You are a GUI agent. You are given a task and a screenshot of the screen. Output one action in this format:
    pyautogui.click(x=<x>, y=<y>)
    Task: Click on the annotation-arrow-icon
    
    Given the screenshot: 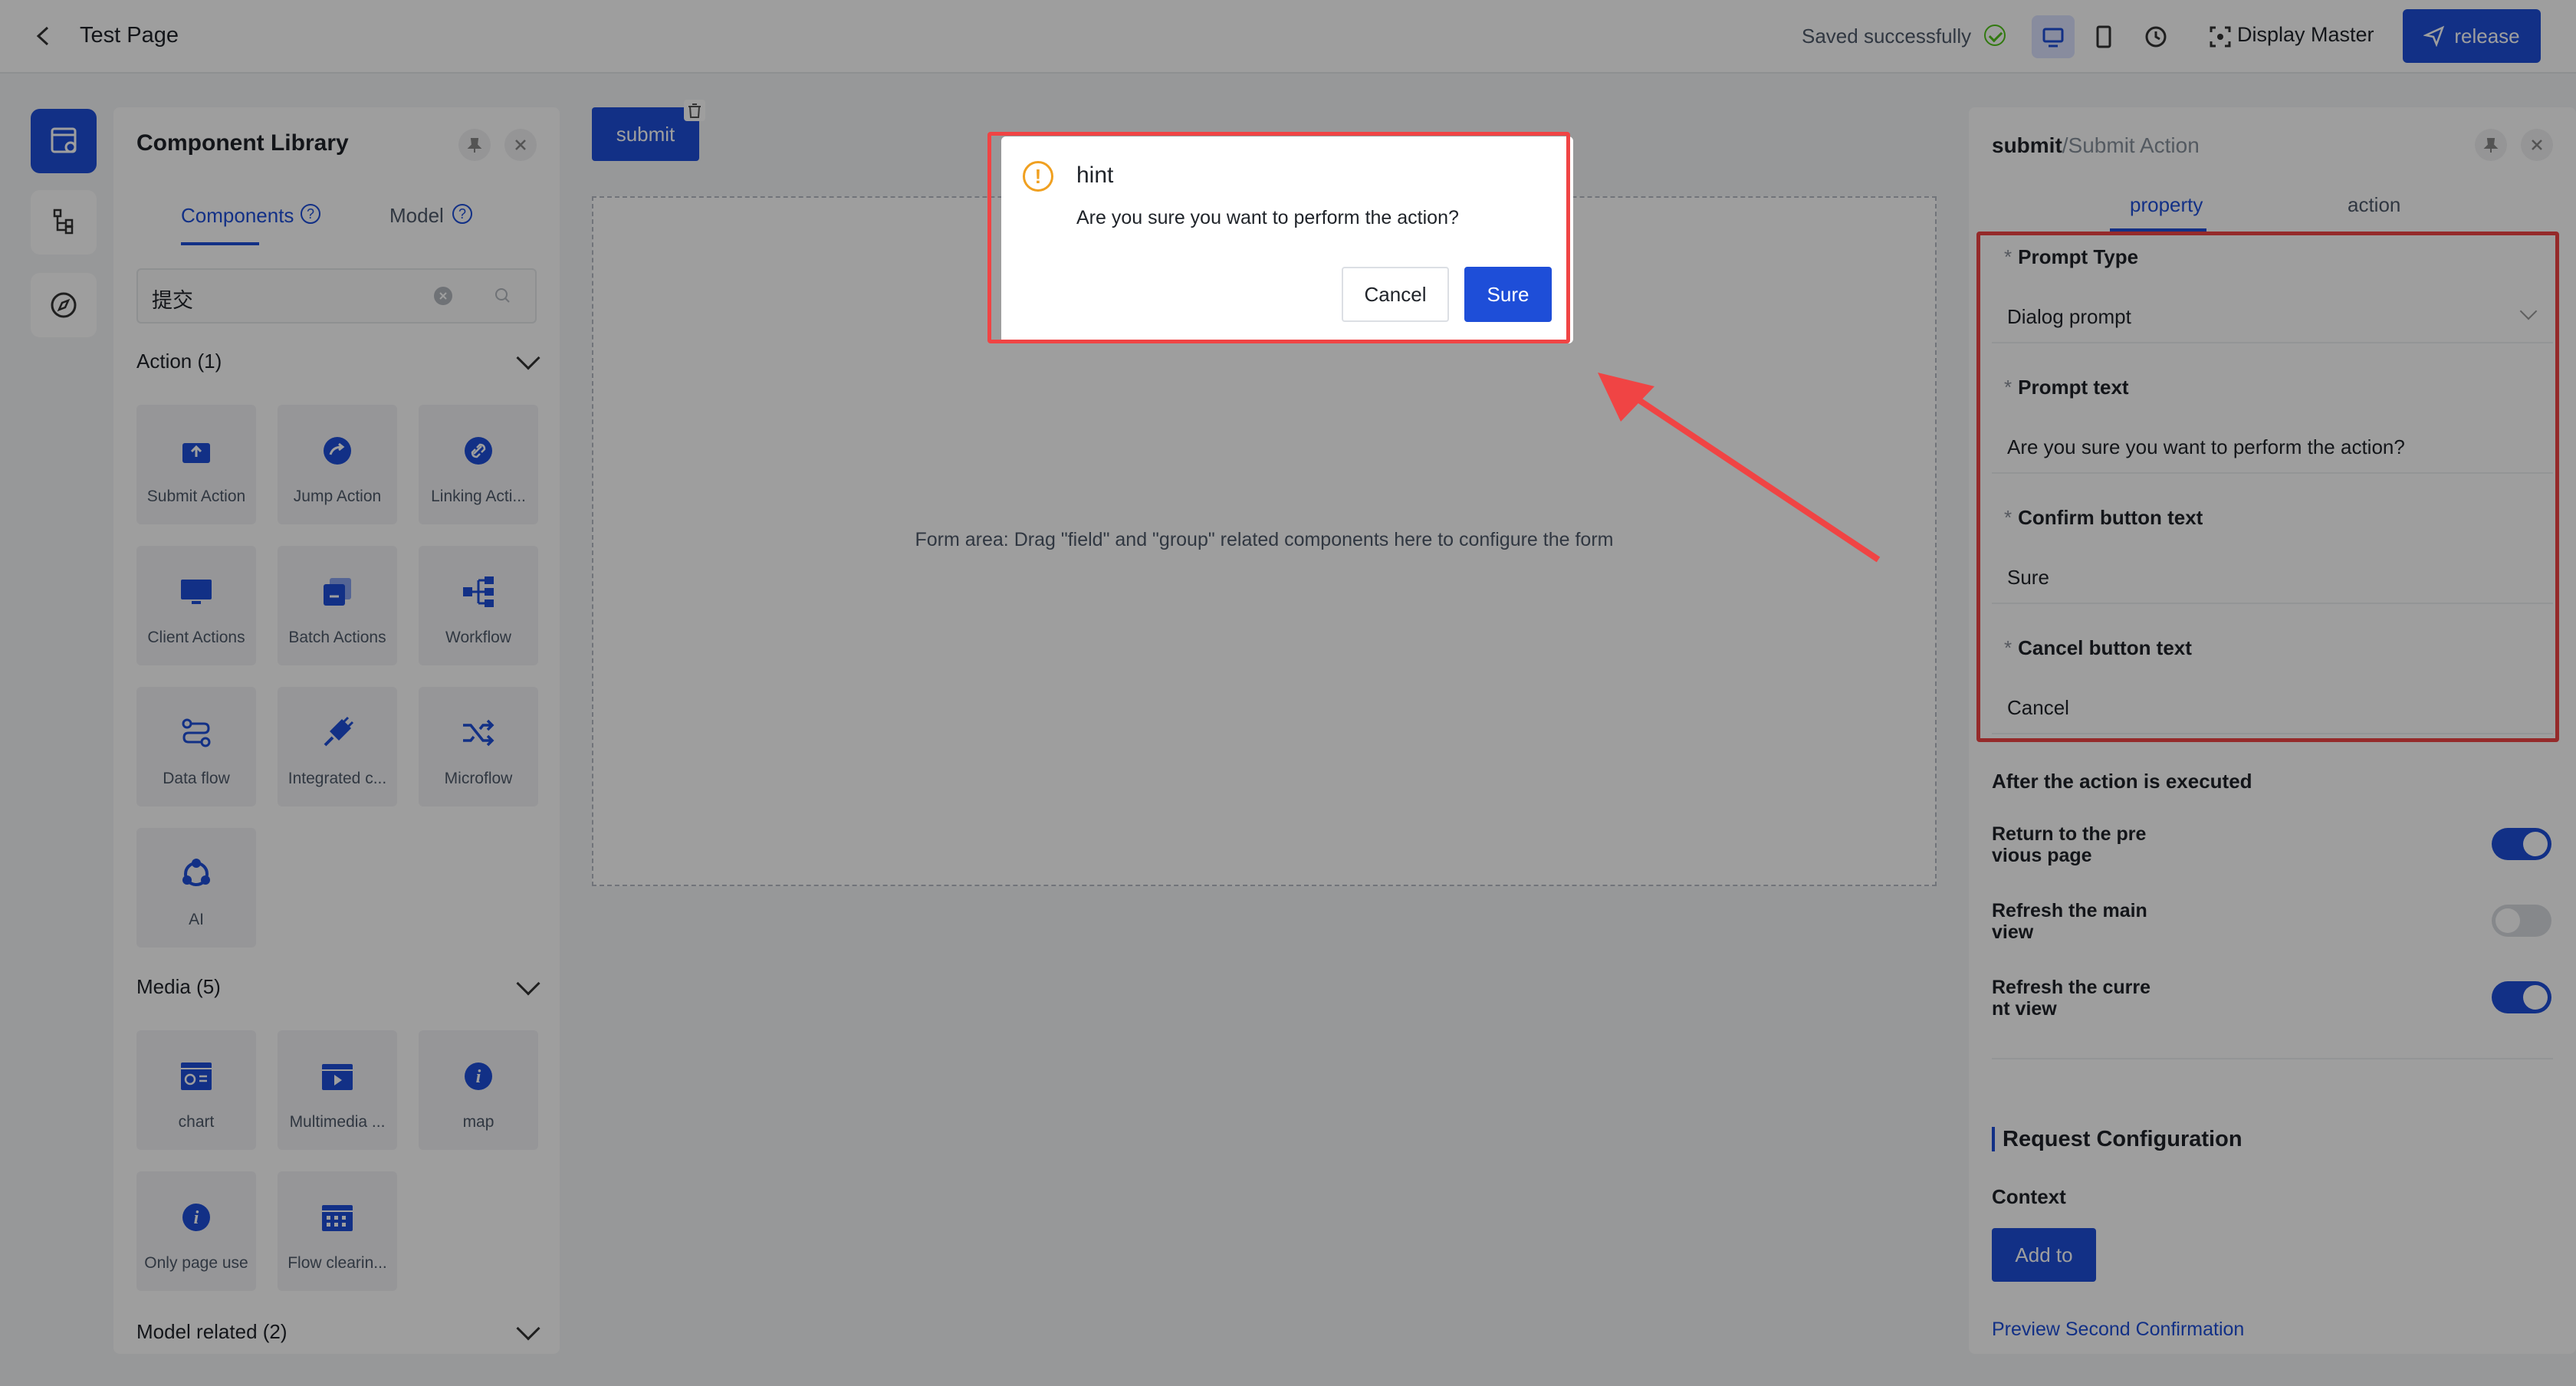 What is the action you would take?
    pyautogui.click(x=1740, y=468)
    